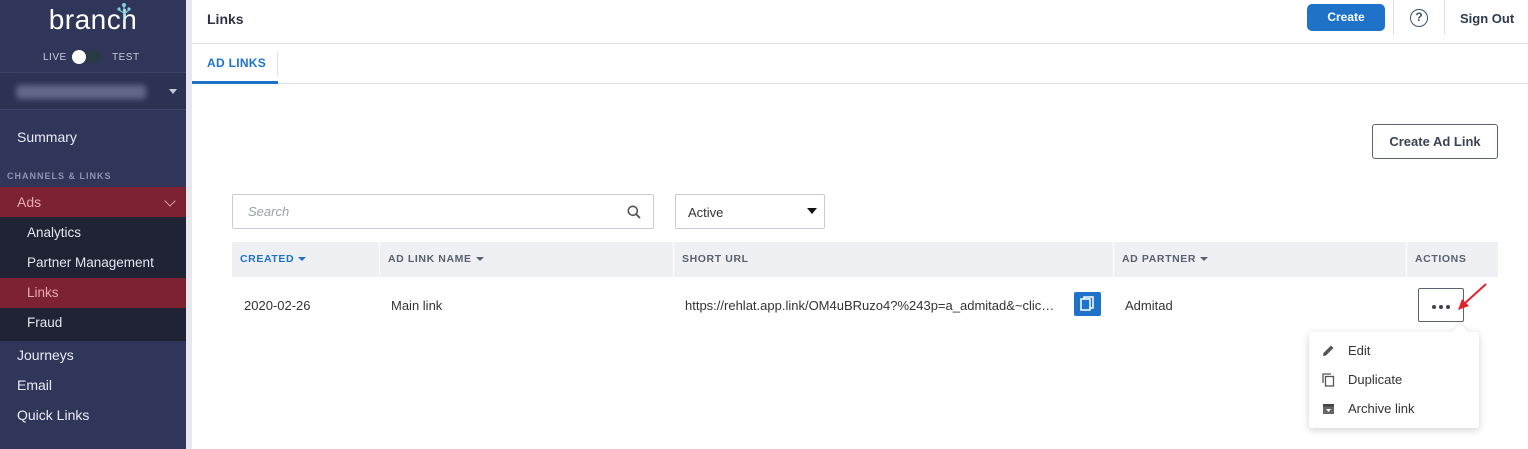 Image resolution: width=1528 pixels, height=449 pixels. What do you see at coordinates (225, 19) in the screenshot?
I see `page-title: Links` at bounding box center [225, 19].